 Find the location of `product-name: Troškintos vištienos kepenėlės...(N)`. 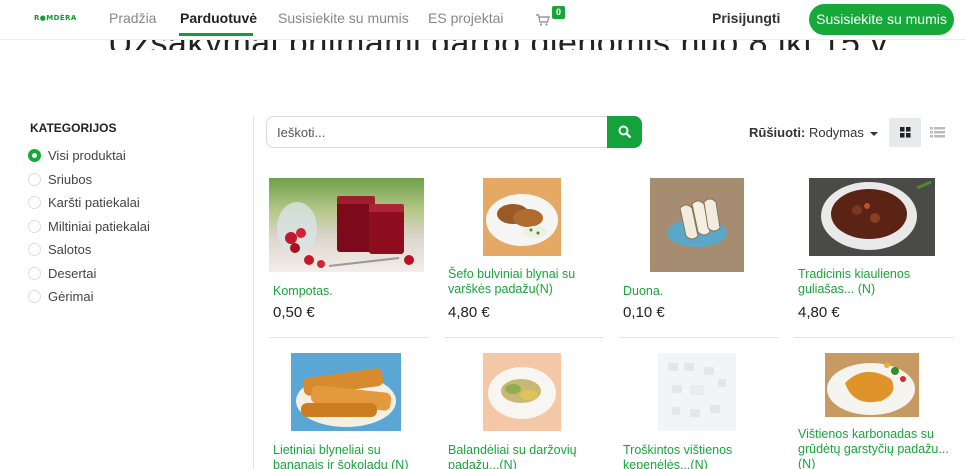

product-name: Troškintos vištienos kepenėlės...(N) is located at coordinates (699, 456).